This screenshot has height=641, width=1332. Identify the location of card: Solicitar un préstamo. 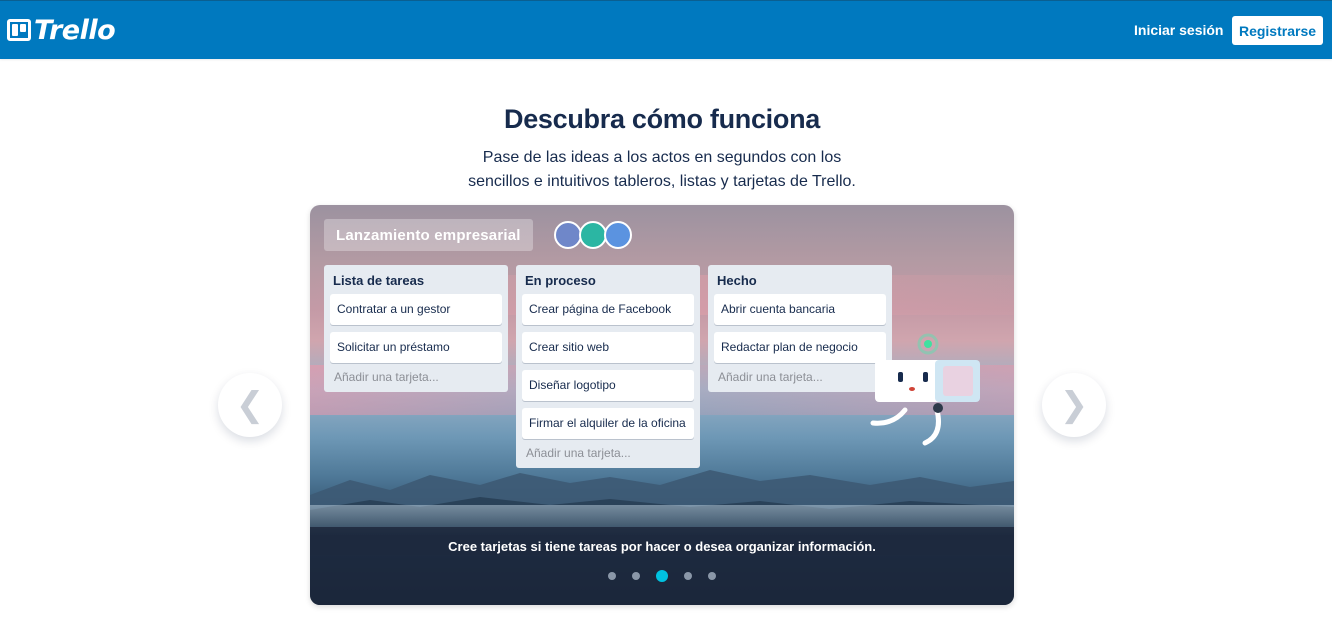
(416, 347).